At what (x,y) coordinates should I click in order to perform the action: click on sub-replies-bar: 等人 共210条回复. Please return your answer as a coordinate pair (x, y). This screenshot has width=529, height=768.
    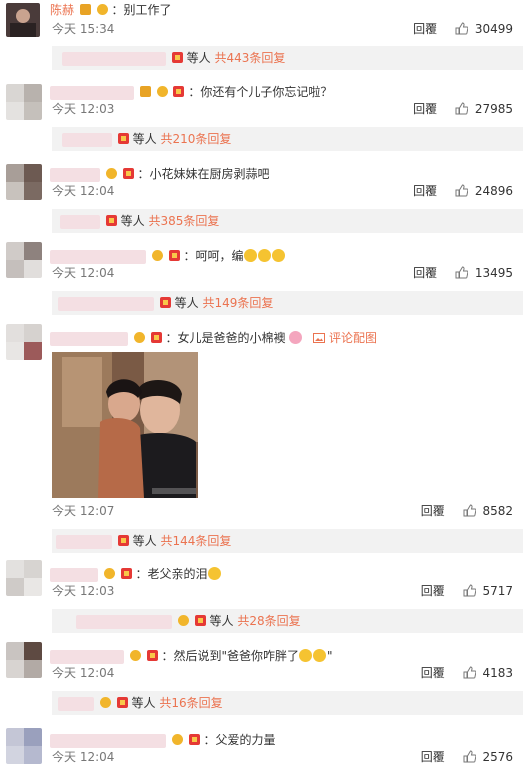
    Looking at the image, I should click on (287, 139).